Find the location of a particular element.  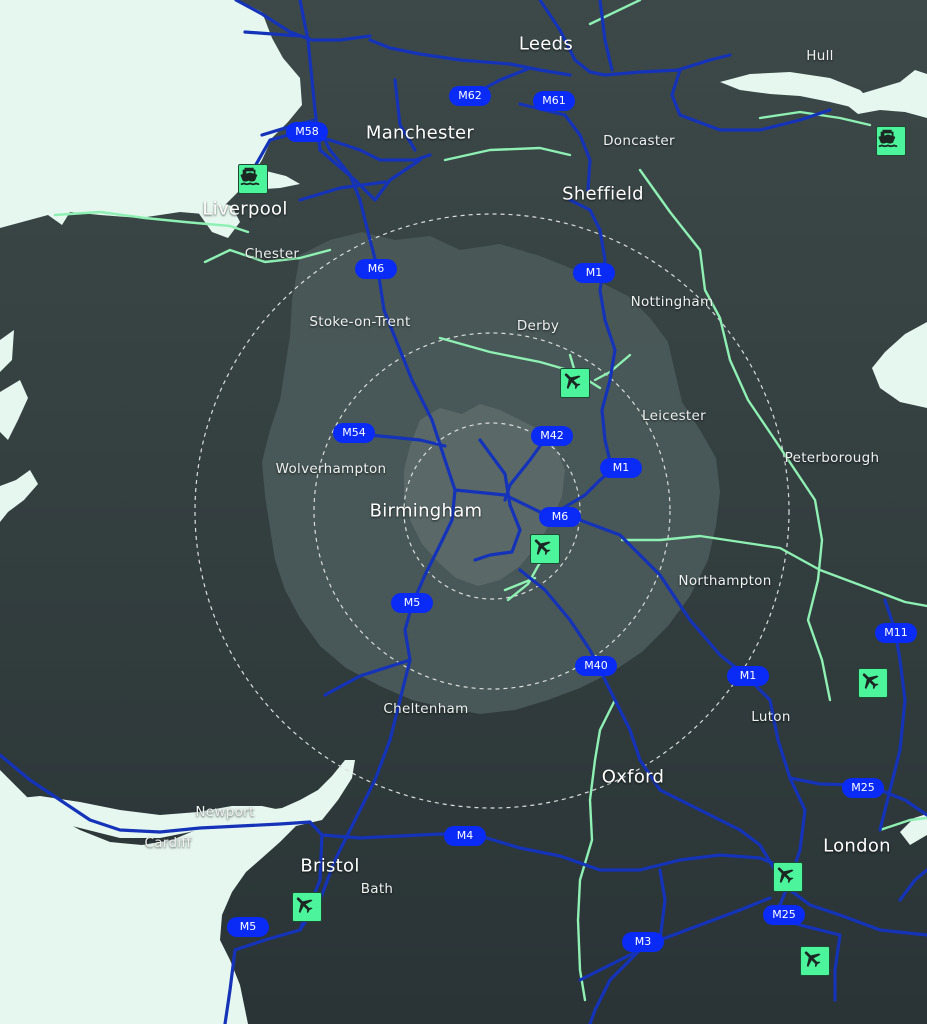

airport-birmingham is located at coordinates (545, 549).